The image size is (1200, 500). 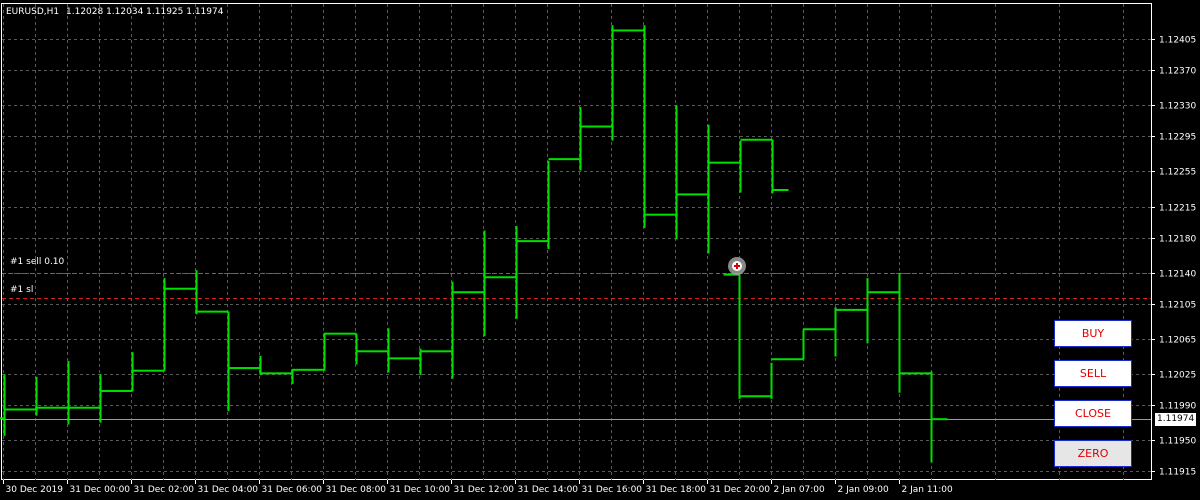 I want to click on price-tick-label: 1.12330, so click(x=1177, y=107).